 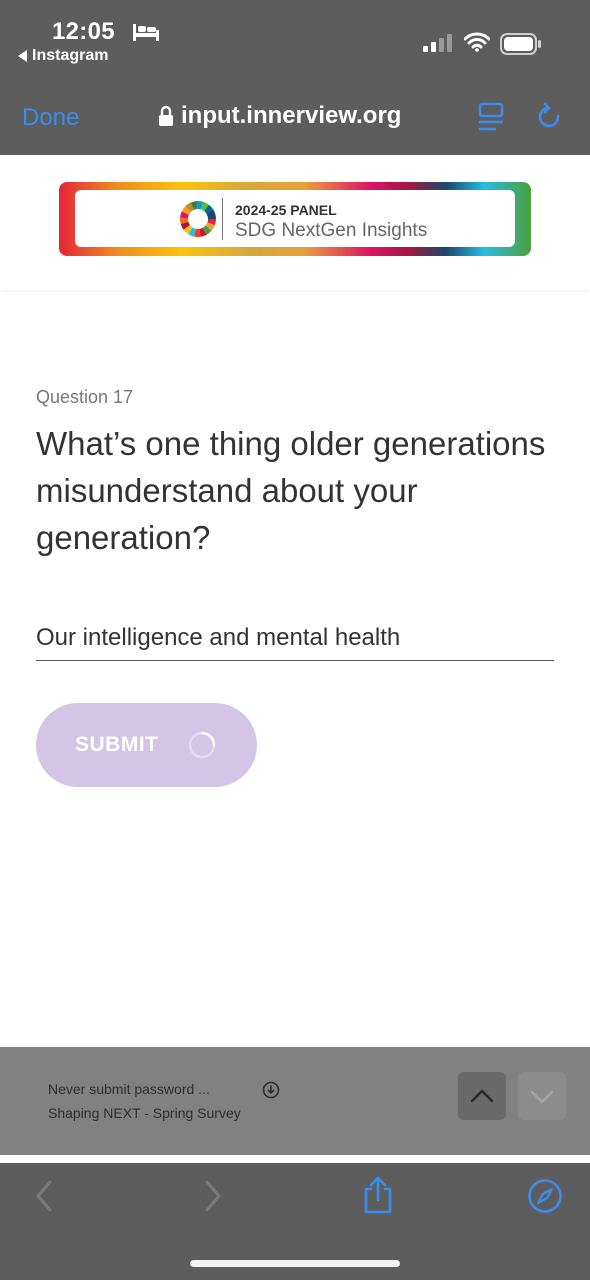 I want to click on chevron-up-icon, so click(x=482, y=1096).